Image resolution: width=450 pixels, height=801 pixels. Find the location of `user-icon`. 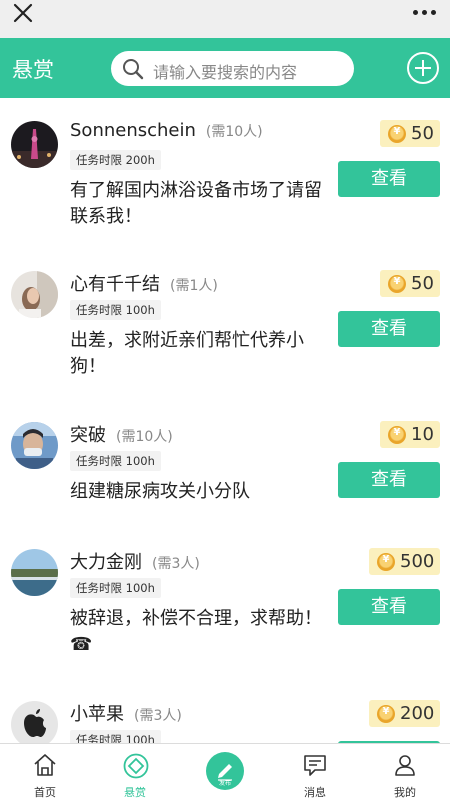

user-icon is located at coordinates (405, 765).